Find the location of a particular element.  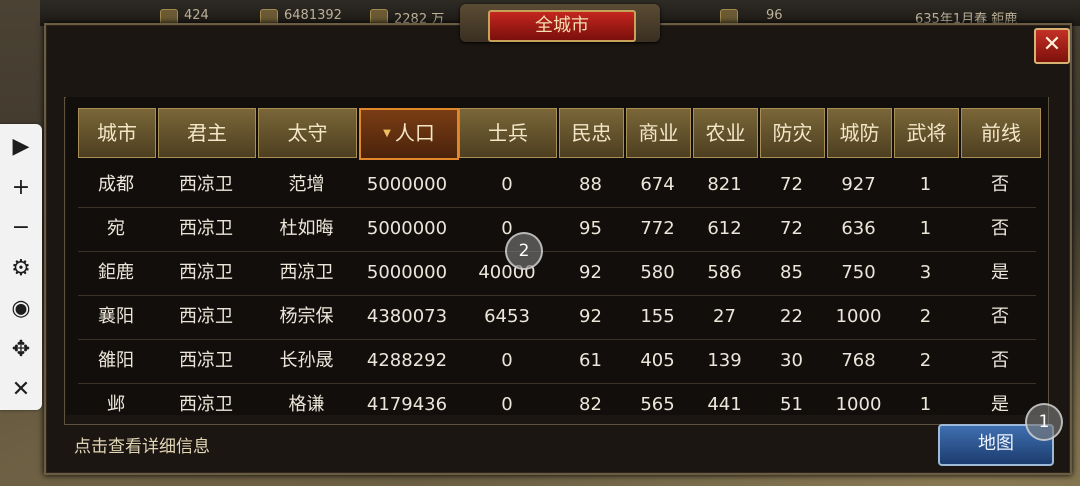

table-cell: 405 is located at coordinates (657, 360).